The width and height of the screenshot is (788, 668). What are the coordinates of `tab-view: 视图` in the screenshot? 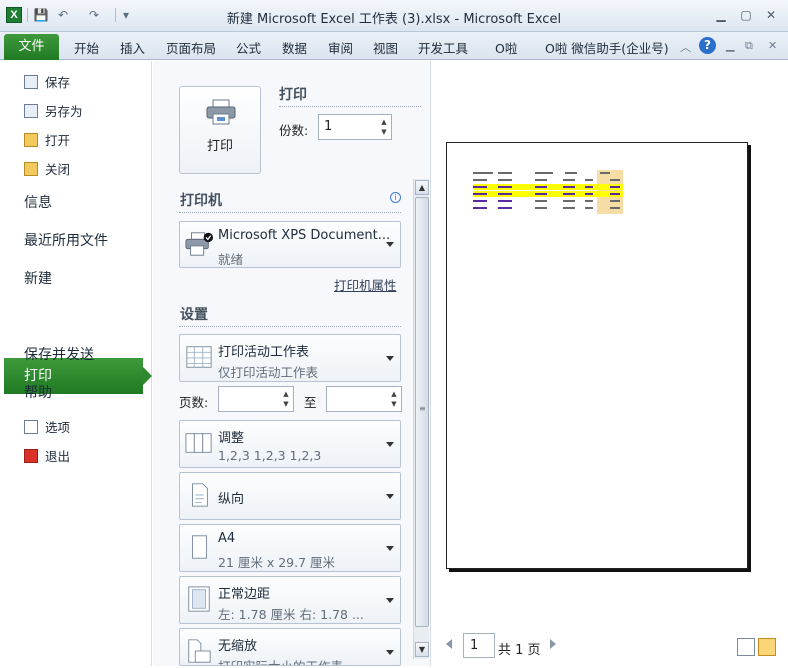 It's located at (385, 47).